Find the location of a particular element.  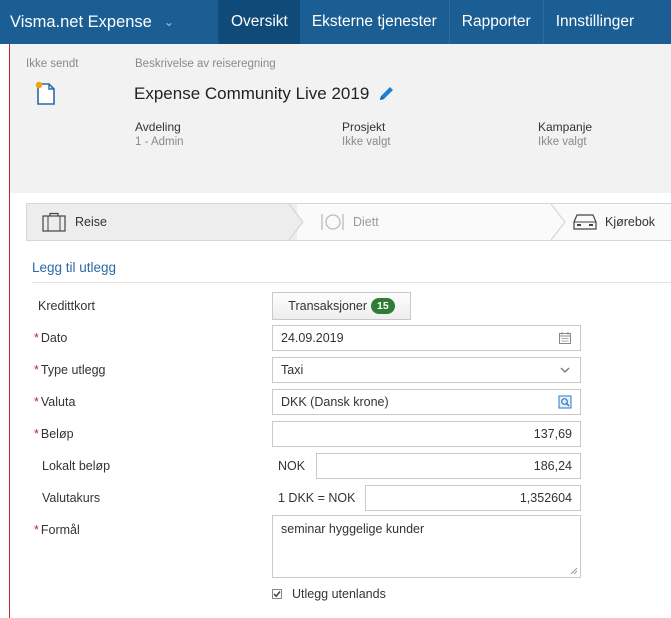

nav-item-innstillinger: Innstillinger is located at coordinates (594, 22).